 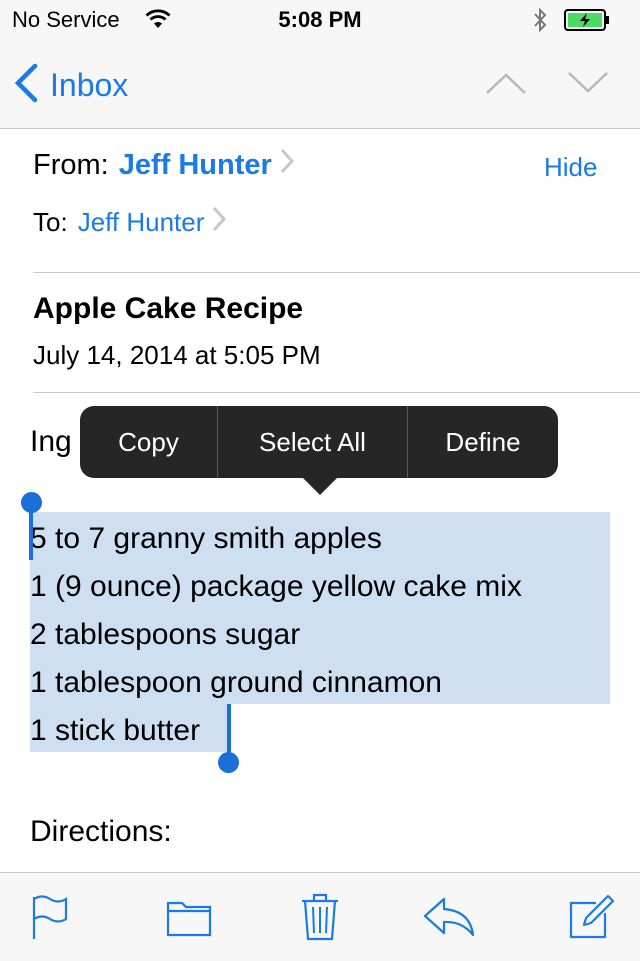 What do you see at coordinates (189, 918) in the screenshot?
I see `folder-icon` at bounding box center [189, 918].